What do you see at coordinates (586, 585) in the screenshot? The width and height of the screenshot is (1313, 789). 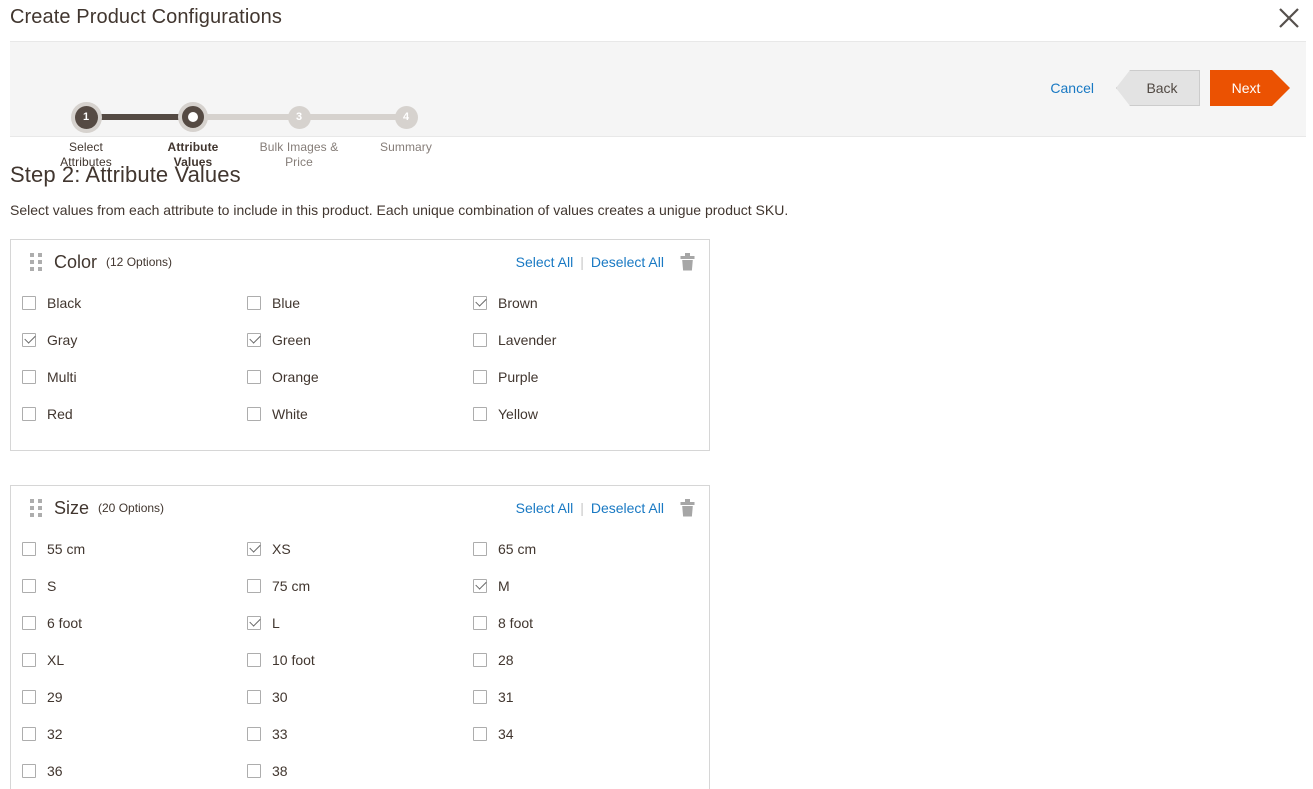 I see `option-m: M` at bounding box center [586, 585].